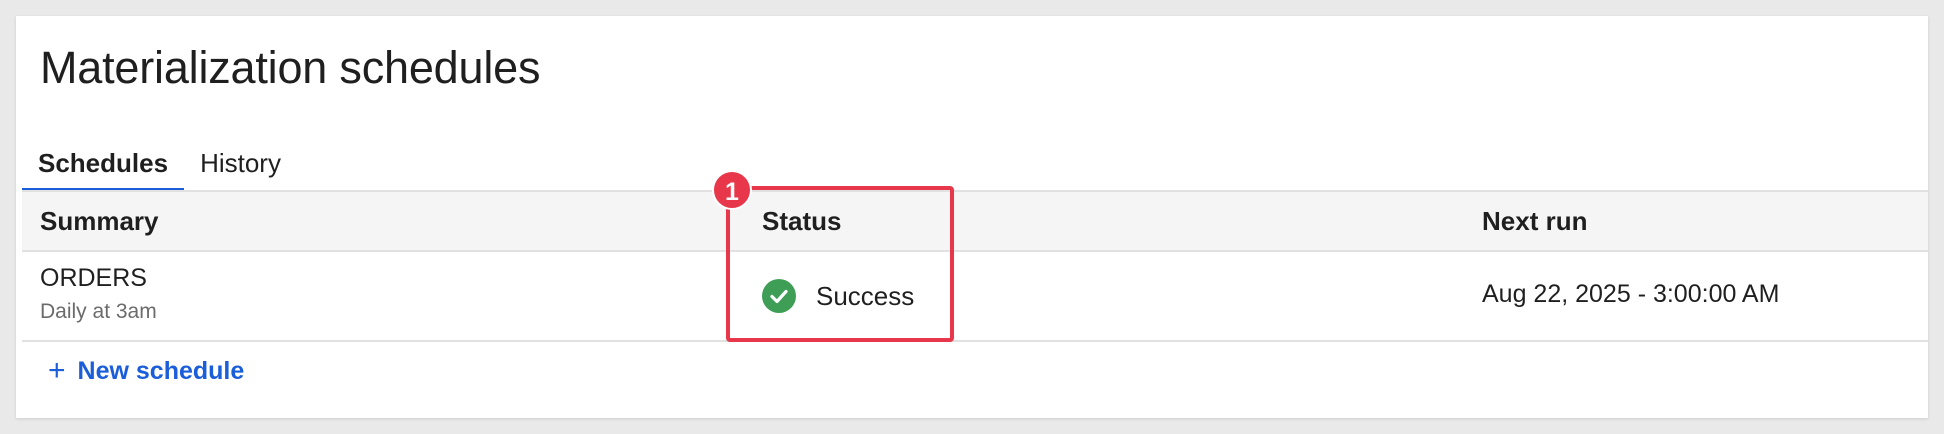 Image resolution: width=1944 pixels, height=434 pixels. Describe the element at coordinates (240, 163) in the screenshot. I see `tab-history: History` at that location.